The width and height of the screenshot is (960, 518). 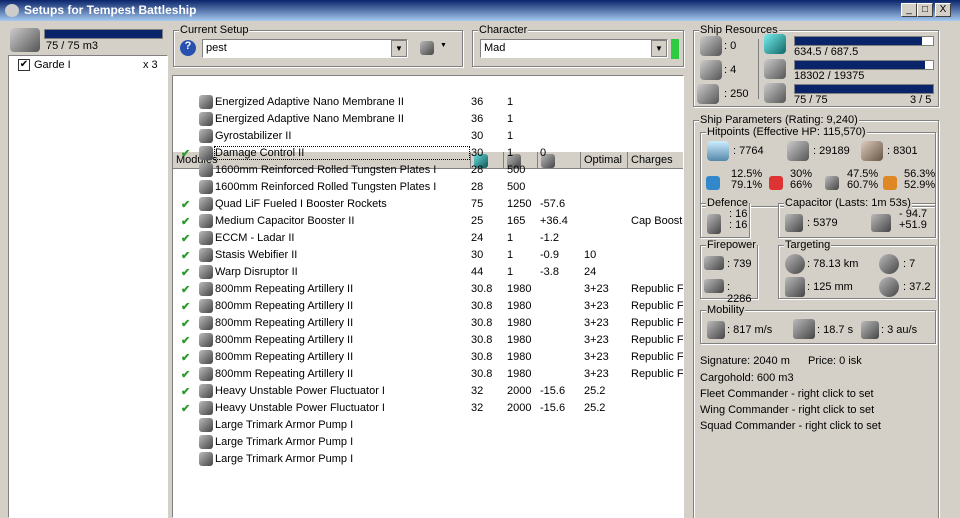 I want to click on menu-arrow-icon: ▼, so click(x=443, y=45).